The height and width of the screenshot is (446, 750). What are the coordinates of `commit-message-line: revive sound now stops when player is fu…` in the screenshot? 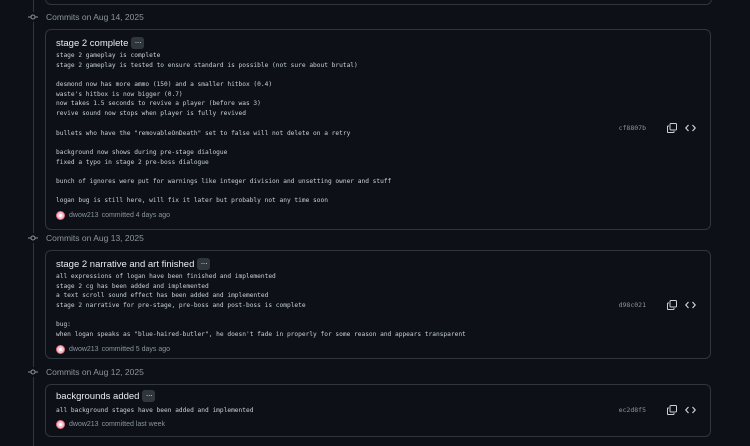 It's located at (151, 114).